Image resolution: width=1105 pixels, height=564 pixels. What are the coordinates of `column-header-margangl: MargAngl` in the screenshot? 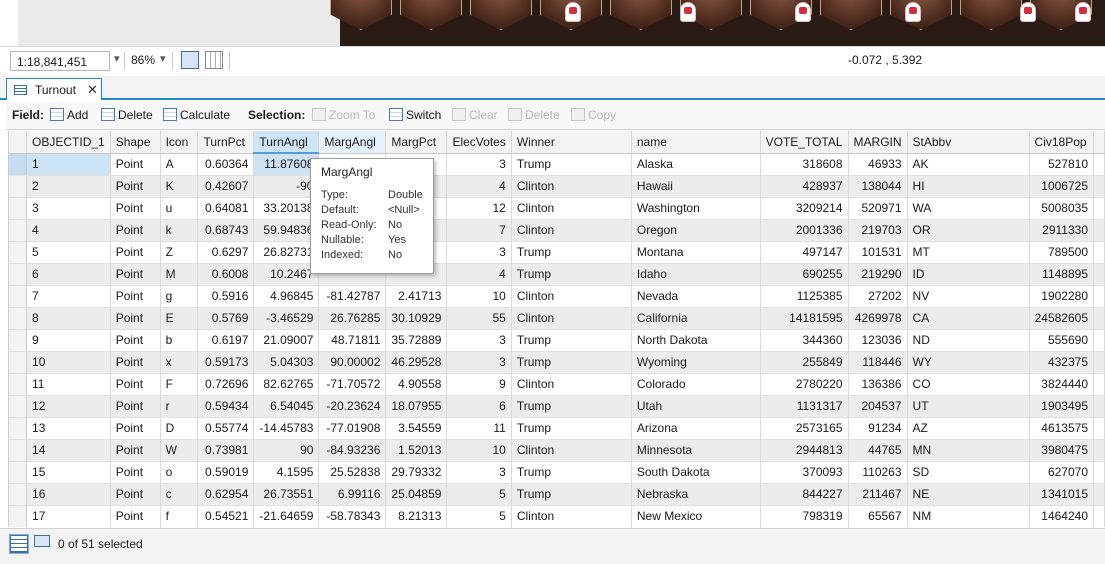 It's located at (352, 142).